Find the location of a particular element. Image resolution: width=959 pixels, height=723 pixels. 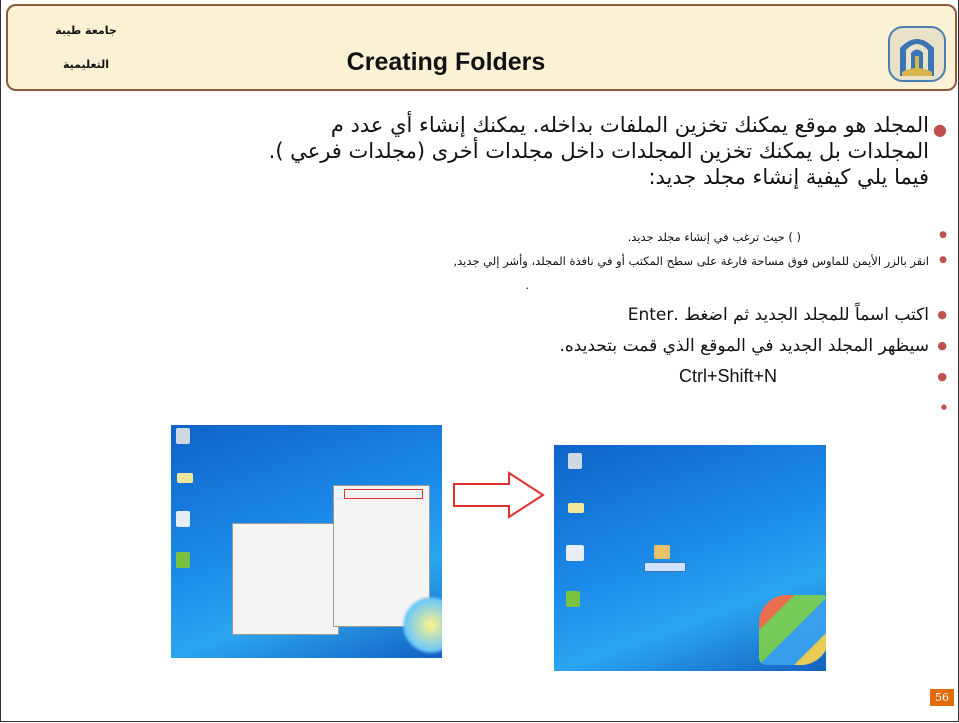

page-number: 56 is located at coordinates (942, 697).